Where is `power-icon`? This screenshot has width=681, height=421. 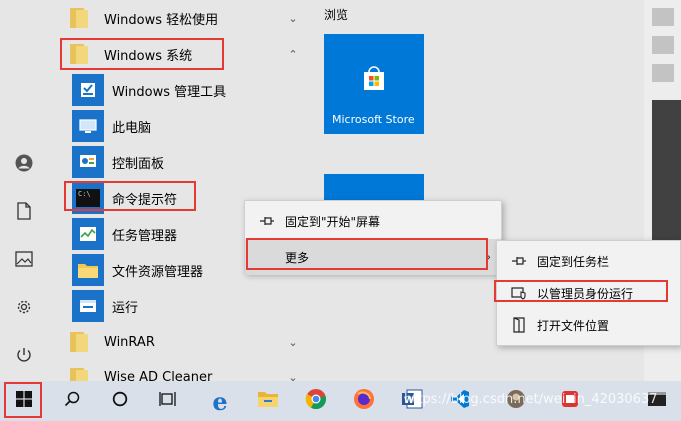
power-icon is located at coordinates (24, 357).